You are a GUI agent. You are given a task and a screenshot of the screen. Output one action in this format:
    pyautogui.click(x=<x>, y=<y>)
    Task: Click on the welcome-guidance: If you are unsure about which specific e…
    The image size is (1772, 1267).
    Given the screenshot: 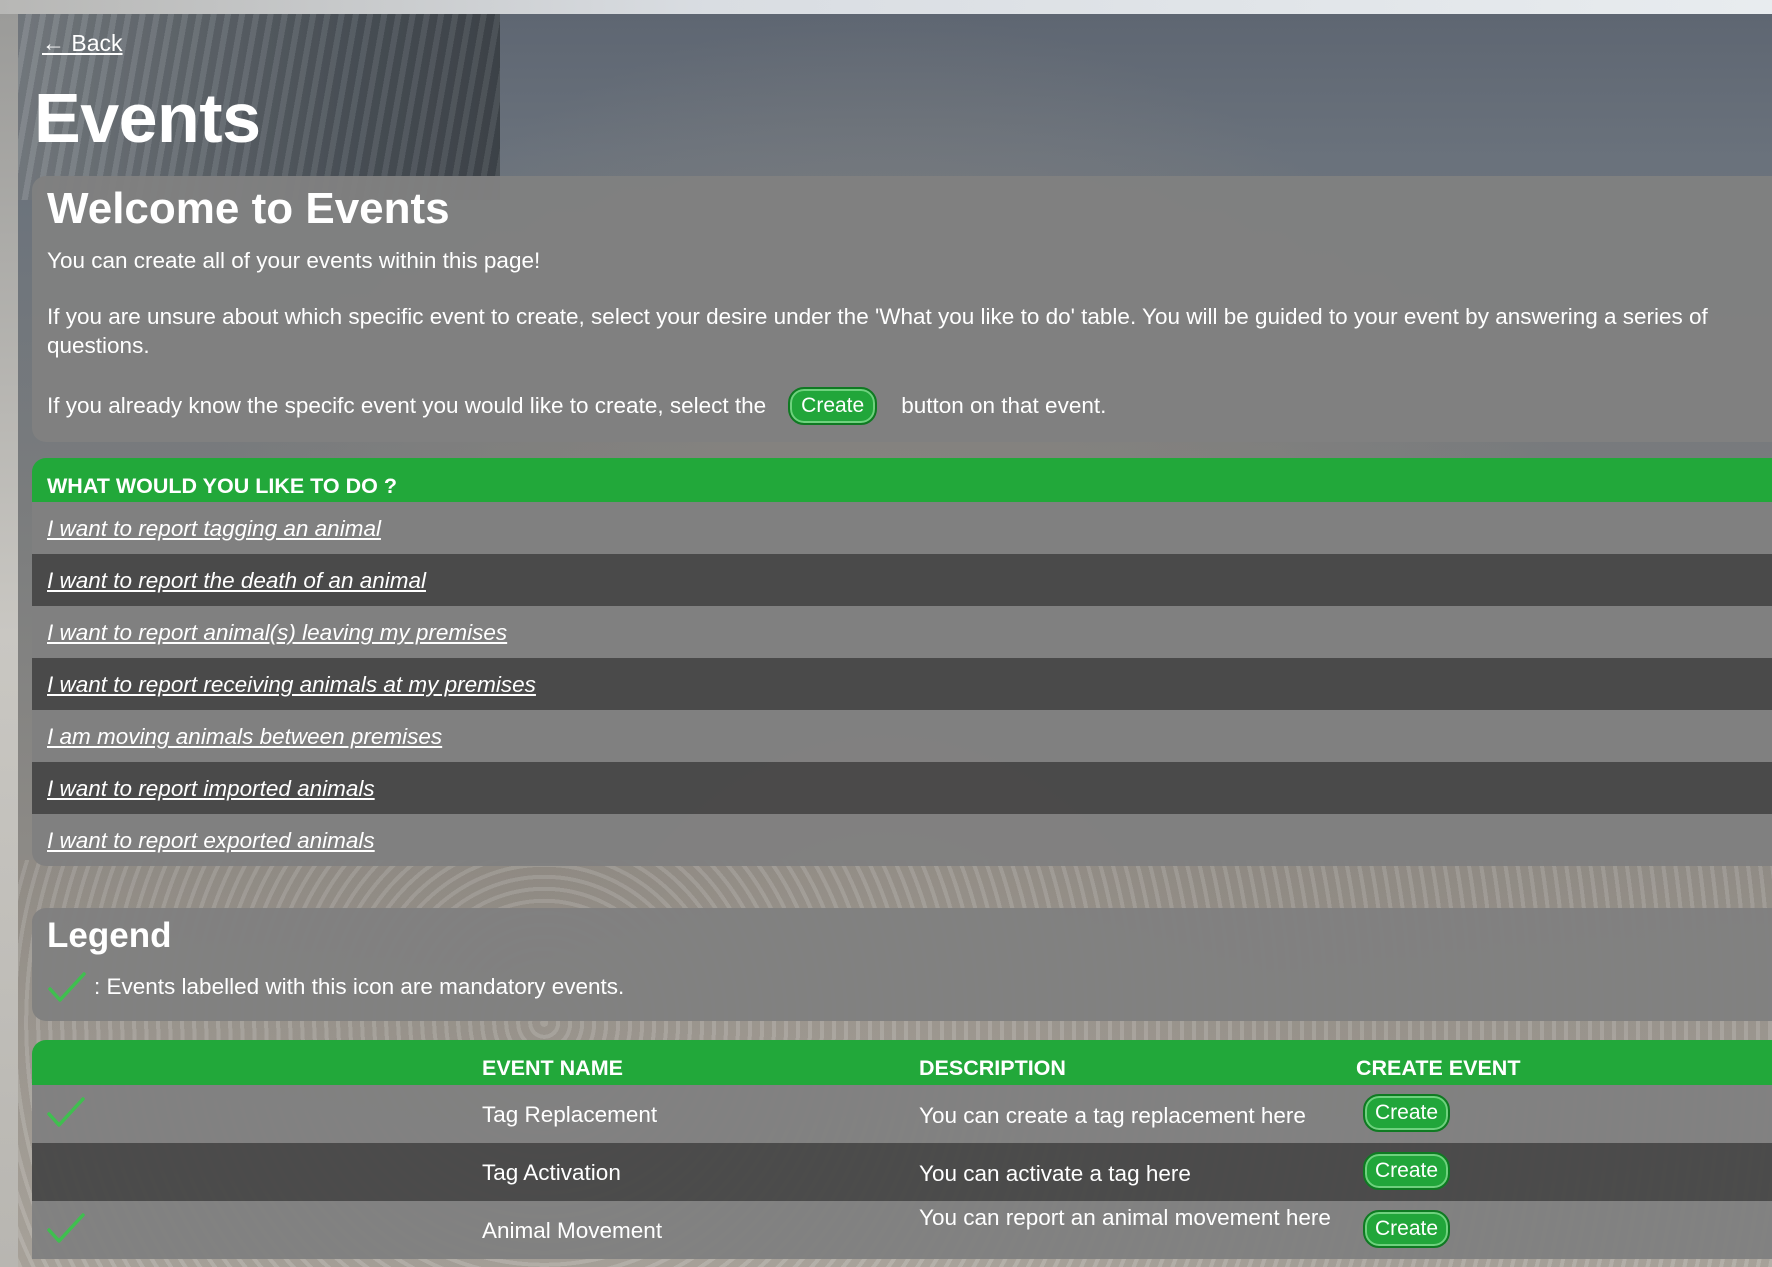 What is the action you would take?
    pyautogui.click(x=877, y=331)
    